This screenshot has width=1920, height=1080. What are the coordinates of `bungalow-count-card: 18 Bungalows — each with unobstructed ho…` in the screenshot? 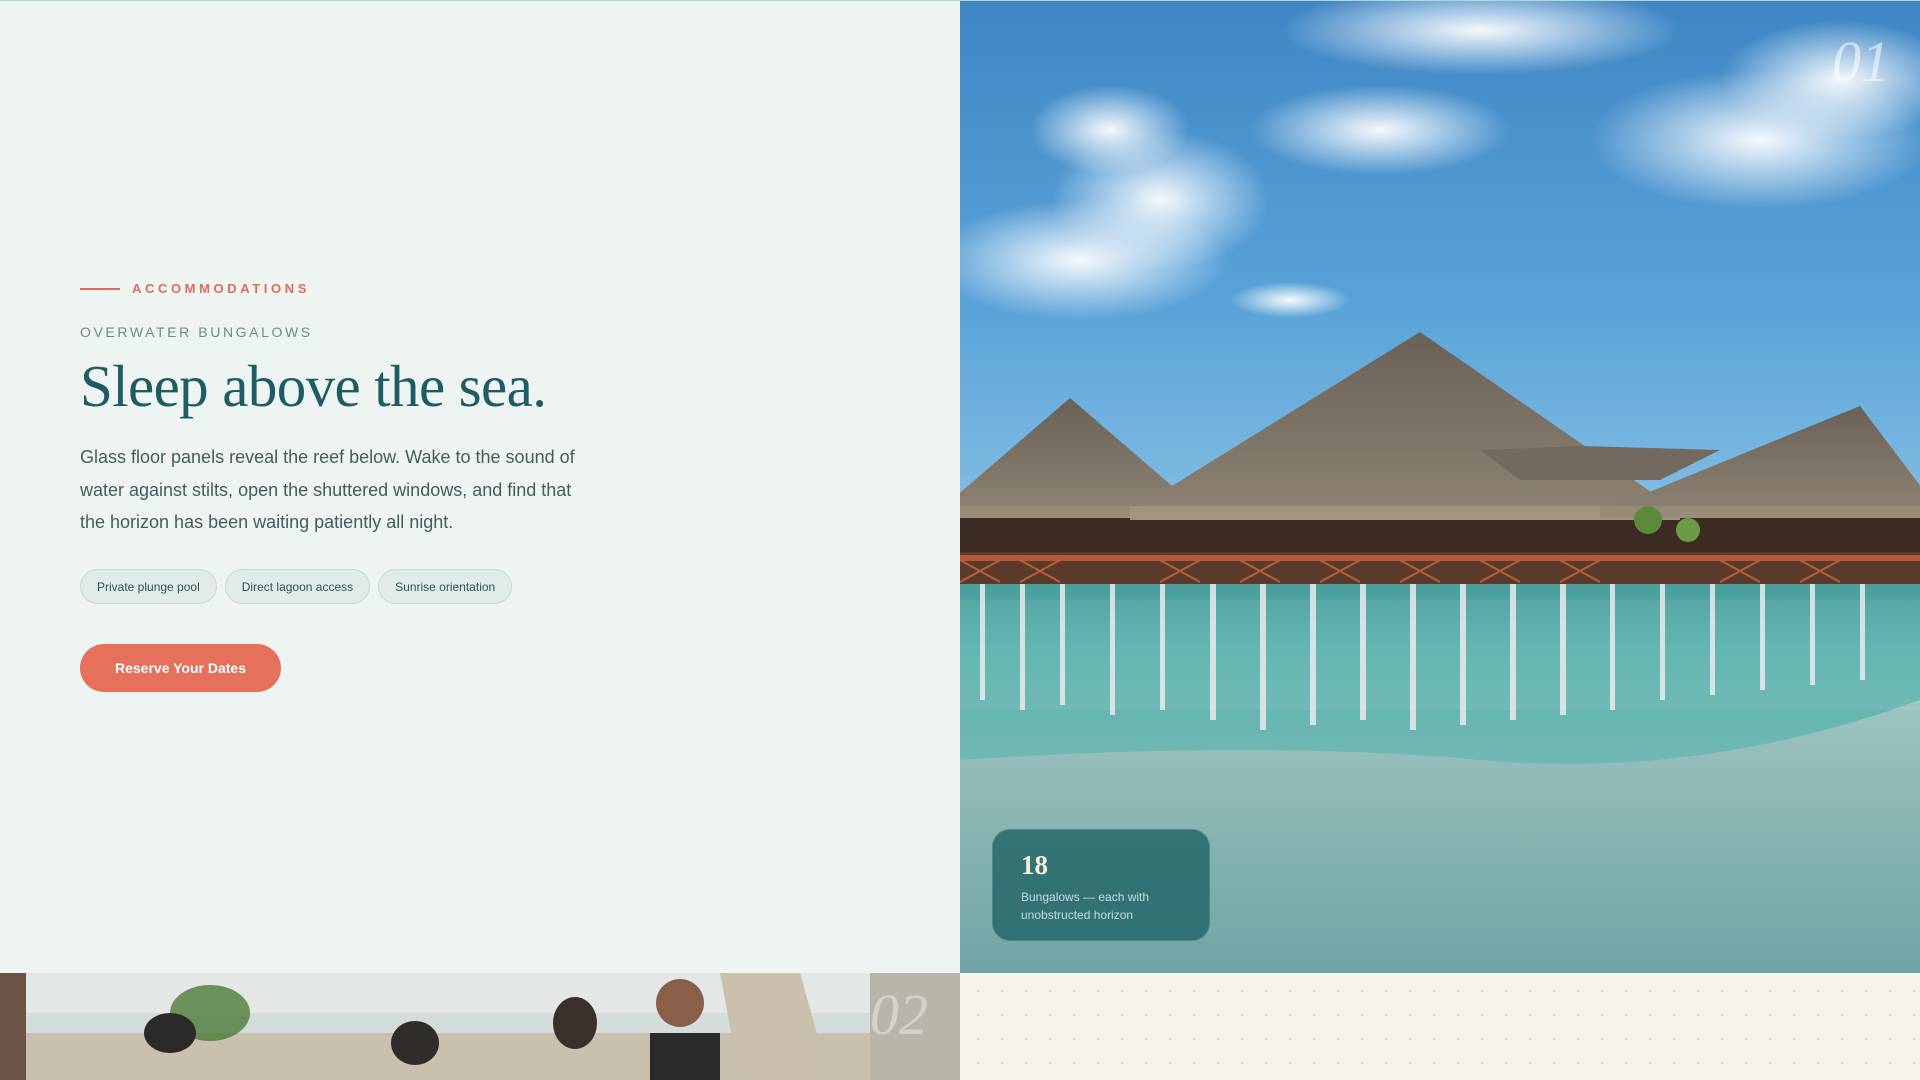 It's located at (1101, 885).